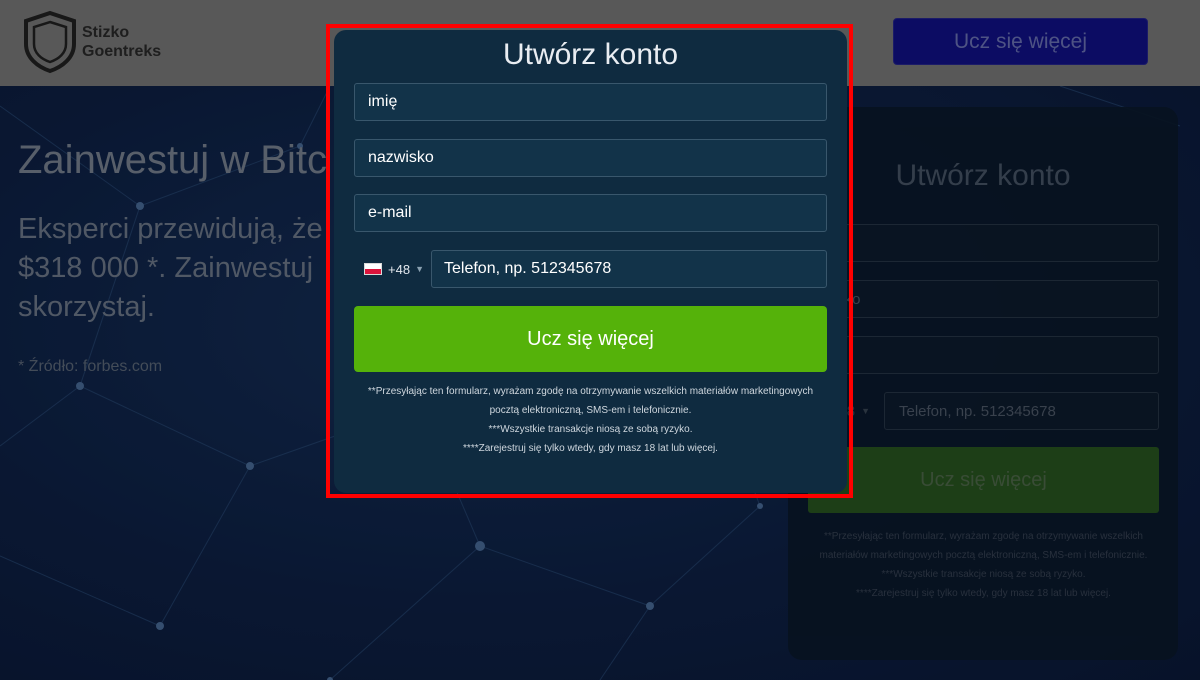 This screenshot has width=1200, height=680. I want to click on first-name-input: imię, so click(590, 102).